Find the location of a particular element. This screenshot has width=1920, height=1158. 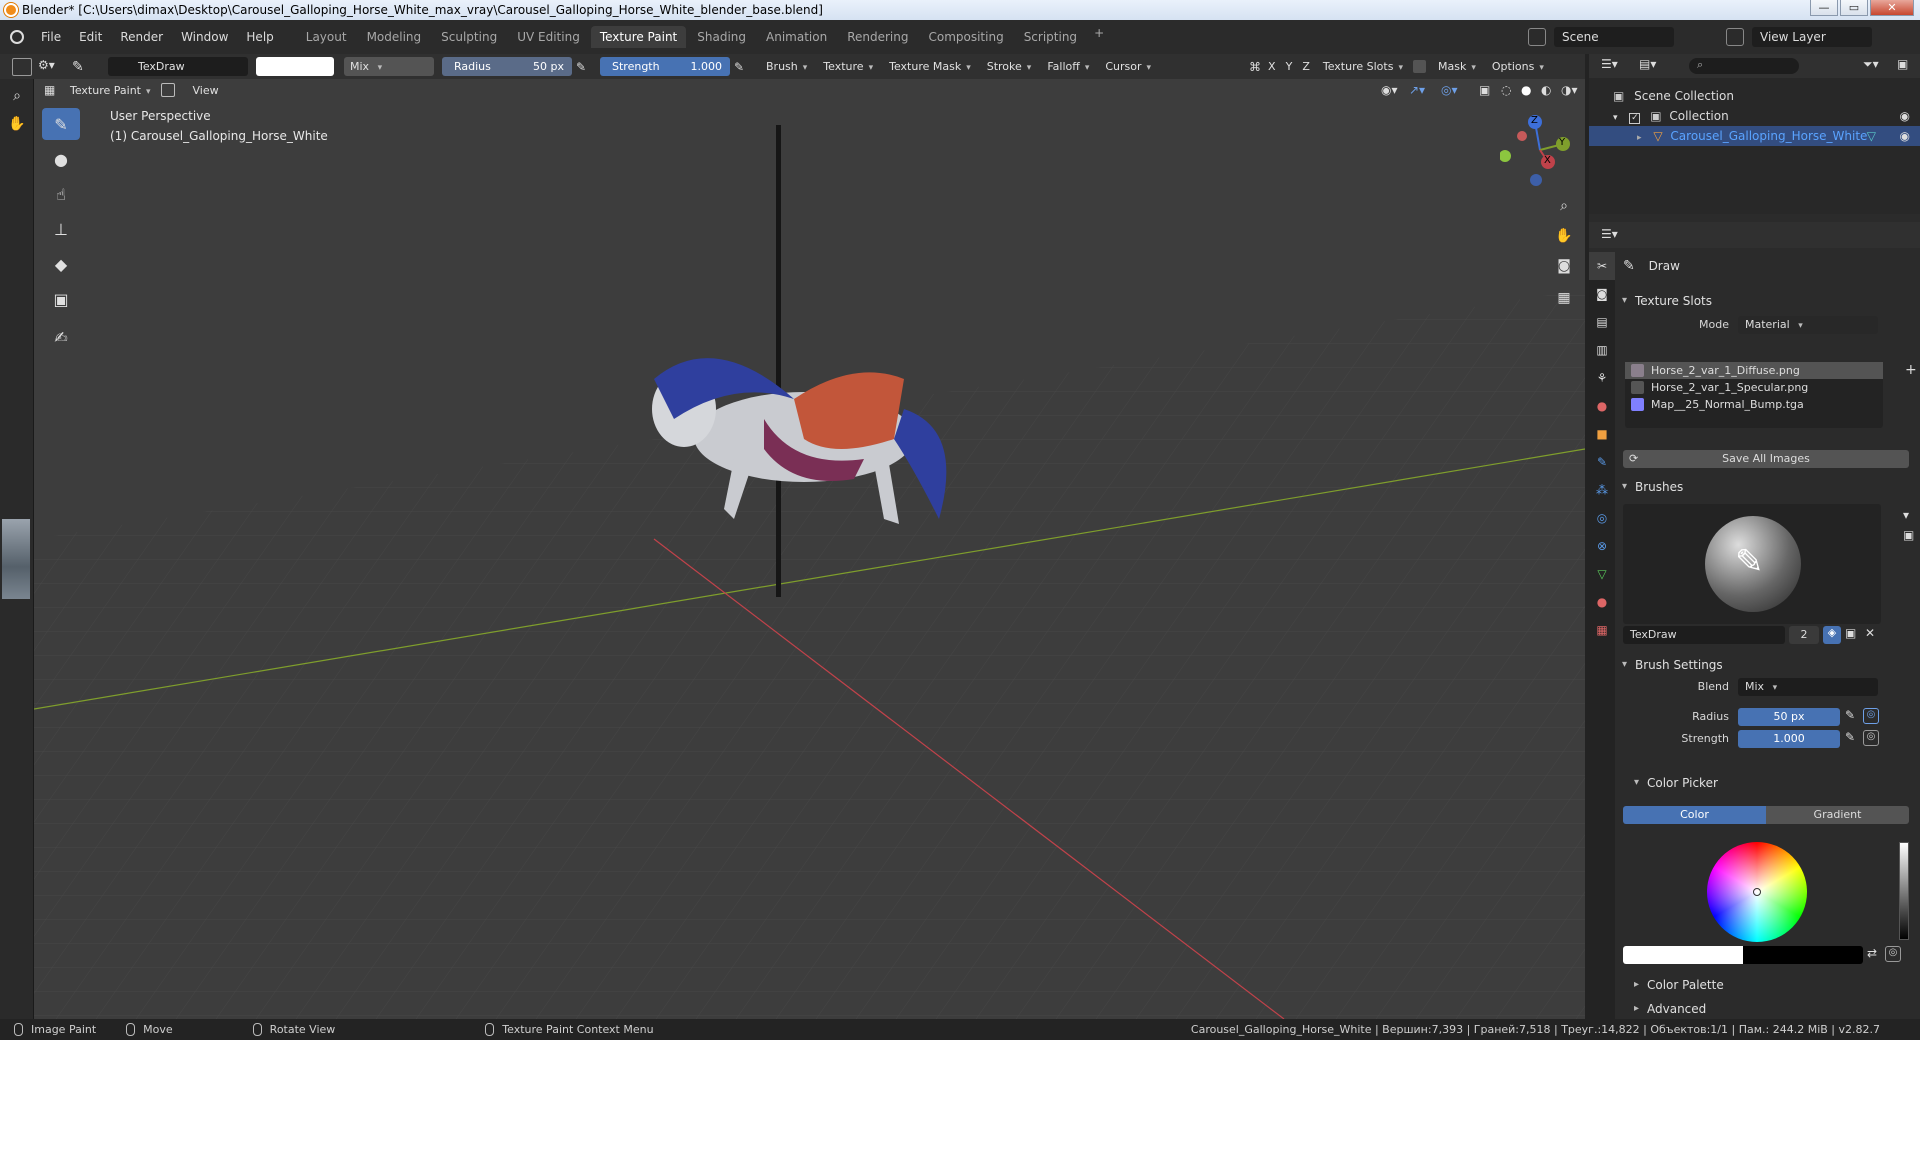

radius-unit-icon: ◎ is located at coordinates (1871, 716).